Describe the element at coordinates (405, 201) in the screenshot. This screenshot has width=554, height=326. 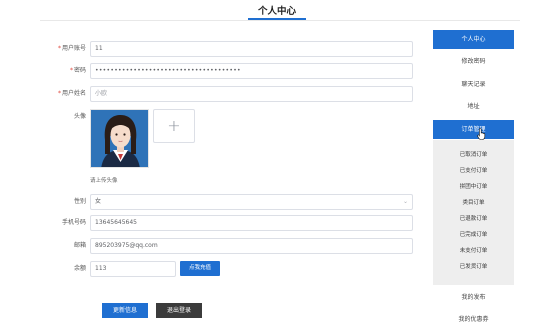
I see `chevron-down-icon: ⌄` at that location.